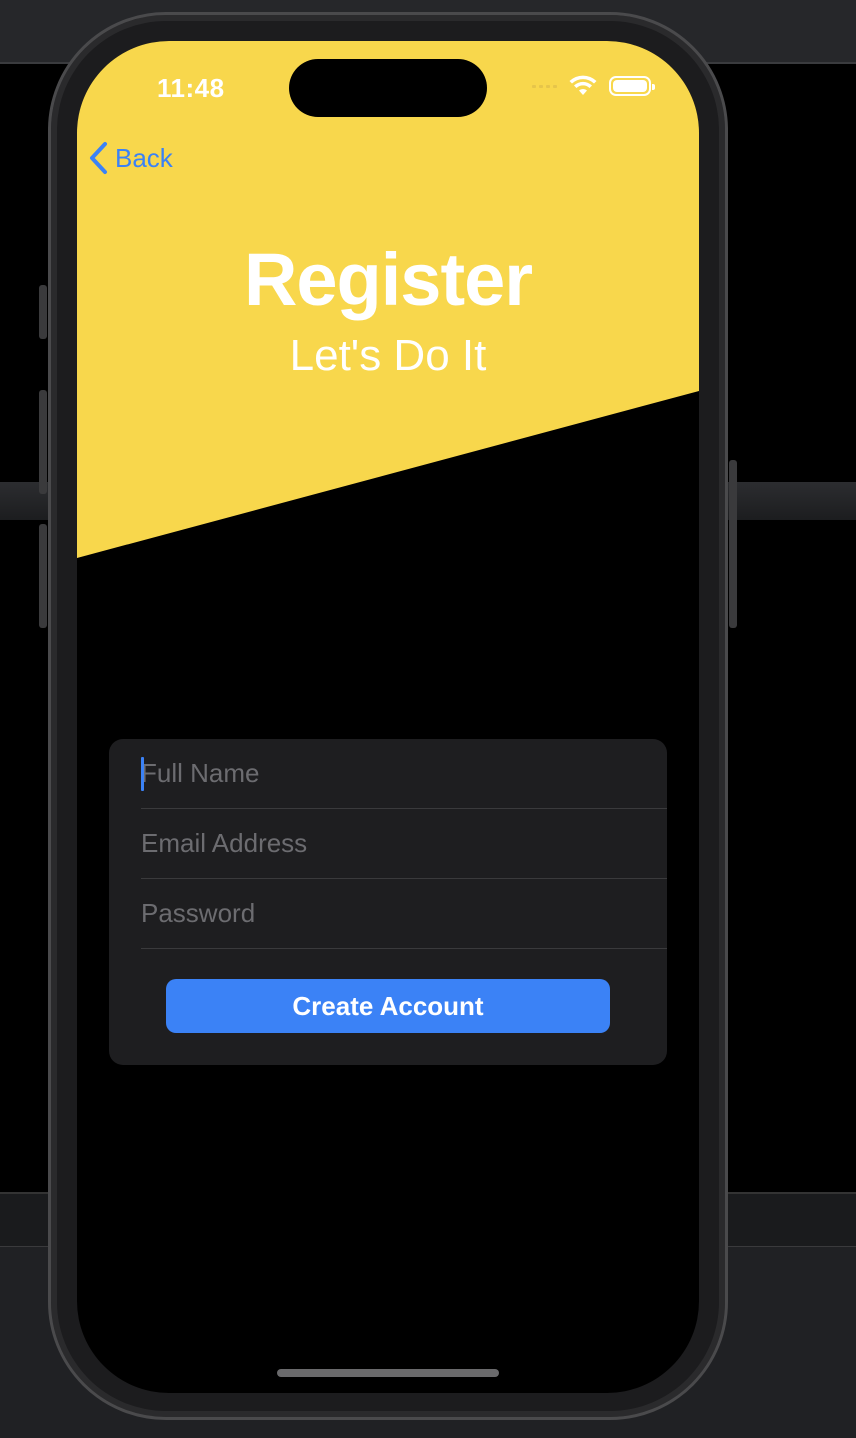  Describe the element at coordinates (144, 157) in the screenshot. I see `back-label: Back` at that location.